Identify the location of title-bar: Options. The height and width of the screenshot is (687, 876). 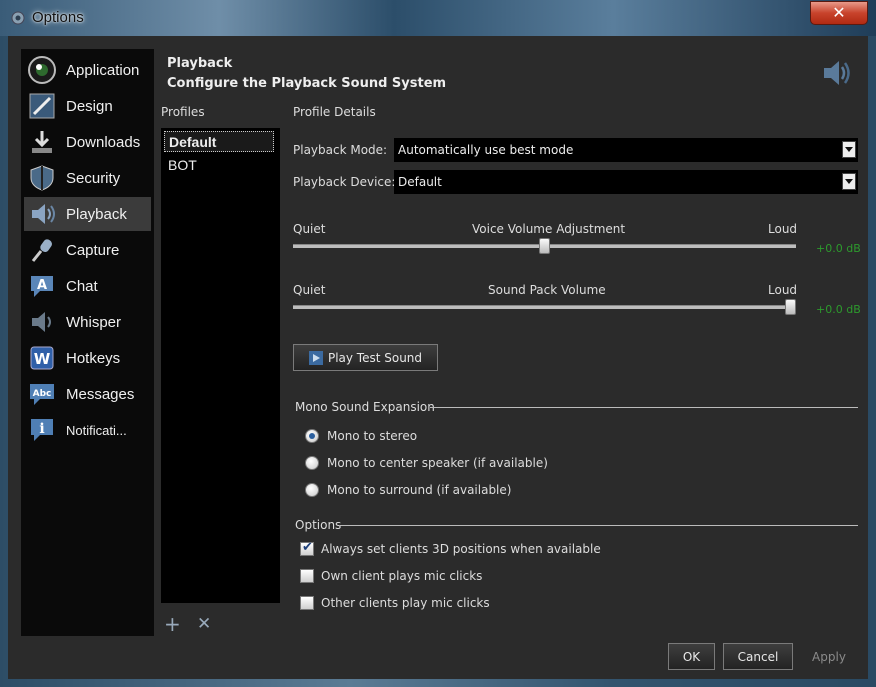
(438, 18).